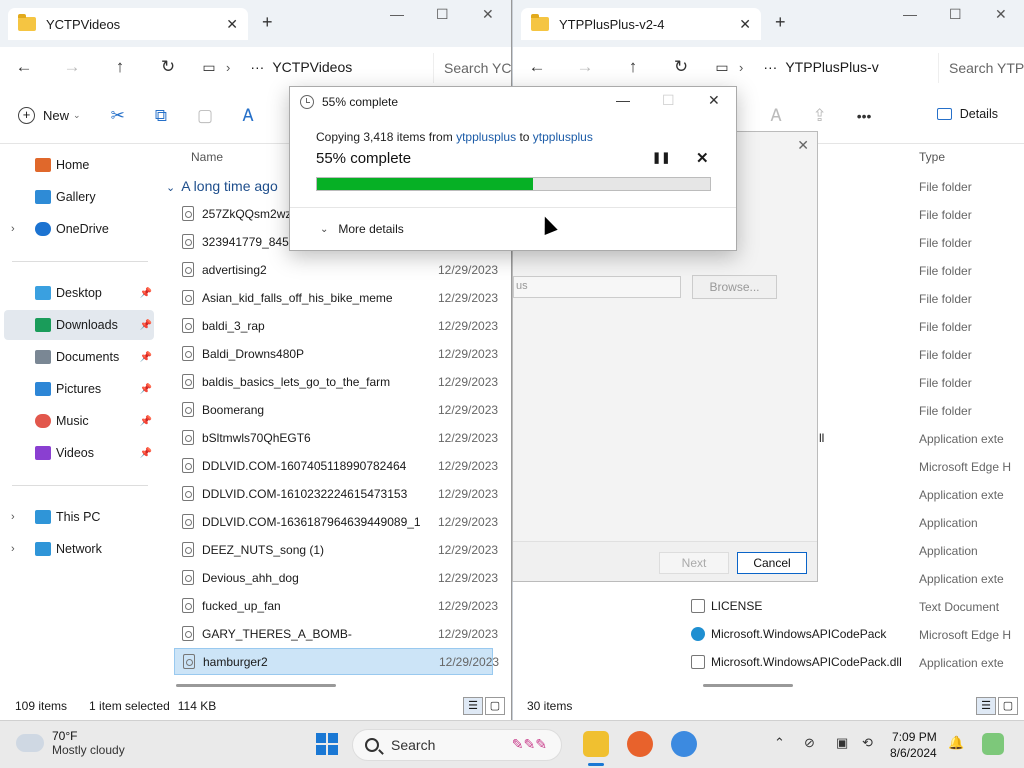 This screenshot has height=768, width=1024. I want to click on search-input: Search YTPPlusPlus-v2-4, so click(981, 68).